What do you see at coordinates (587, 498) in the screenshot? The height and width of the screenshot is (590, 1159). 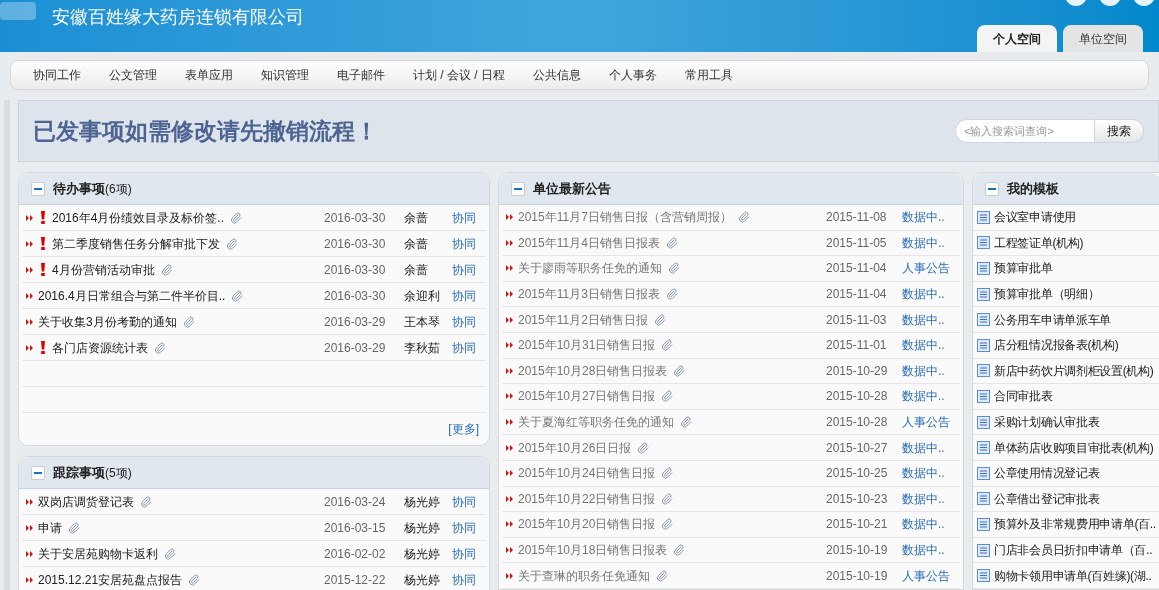 I see `announcement-title: 2015年10月22日销售日报` at bounding box center [587, 498].